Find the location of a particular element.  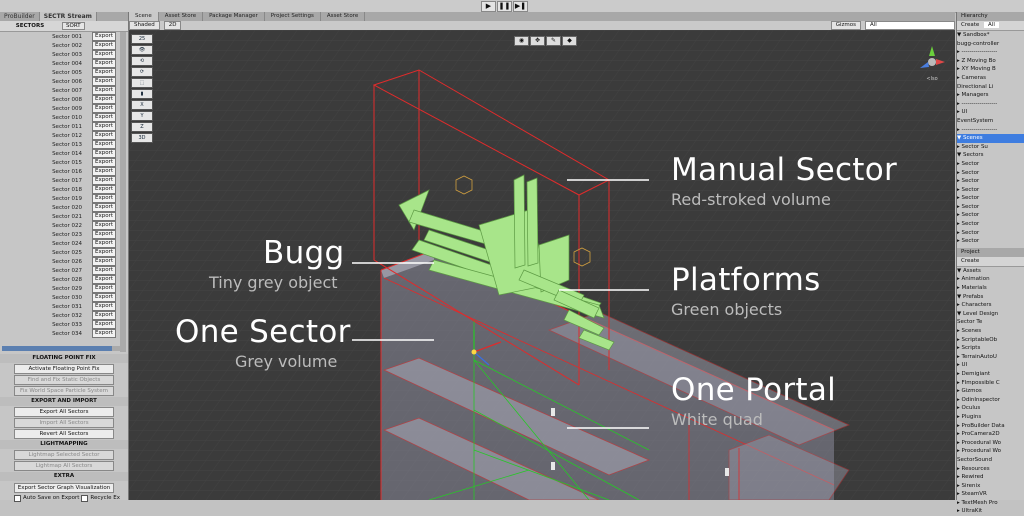

hierarchy-item: EventSystem is located at coordinates (990, 121).